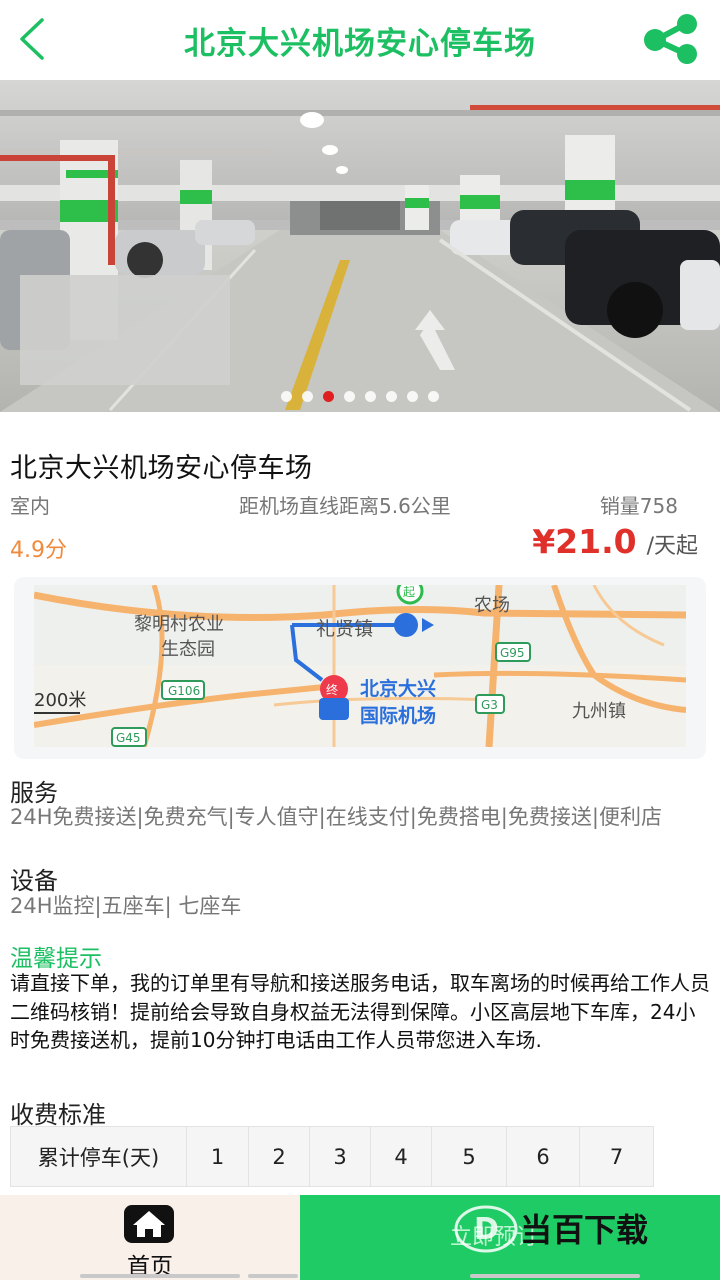 This screenshot has height=1280, width=720. What do you see at coordinates (188, 649) in the screenshot?
I see `map-label-village2: 生态园` at bounding box center [188, 649].